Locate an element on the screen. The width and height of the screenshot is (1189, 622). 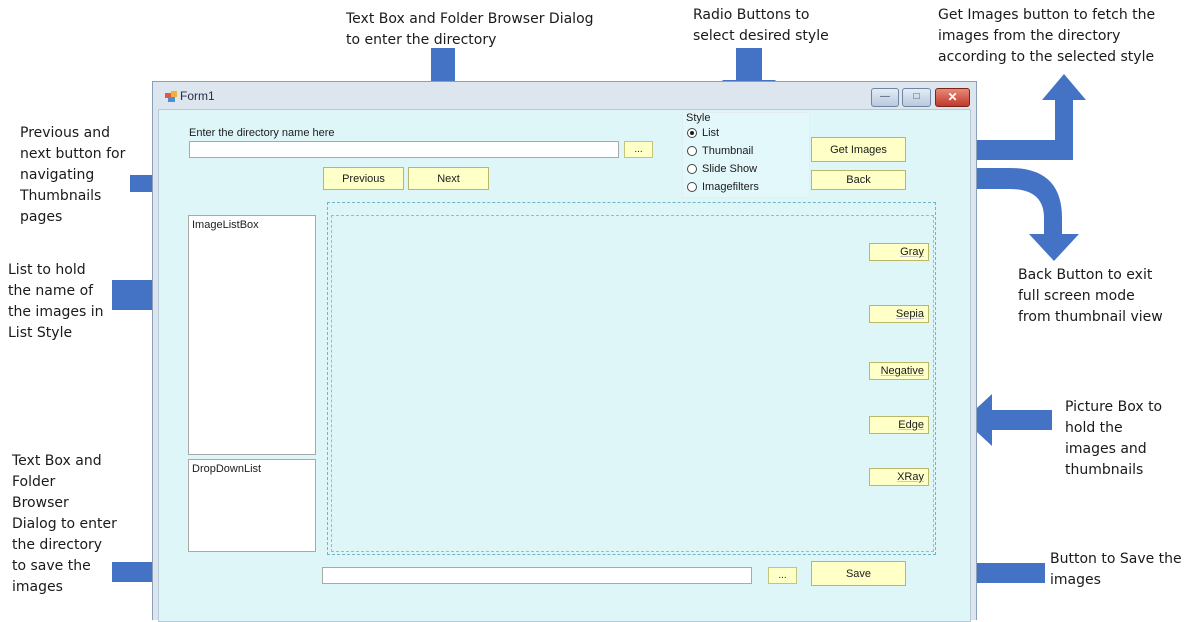
minimize-button: — is located at coordinates (885, 97).